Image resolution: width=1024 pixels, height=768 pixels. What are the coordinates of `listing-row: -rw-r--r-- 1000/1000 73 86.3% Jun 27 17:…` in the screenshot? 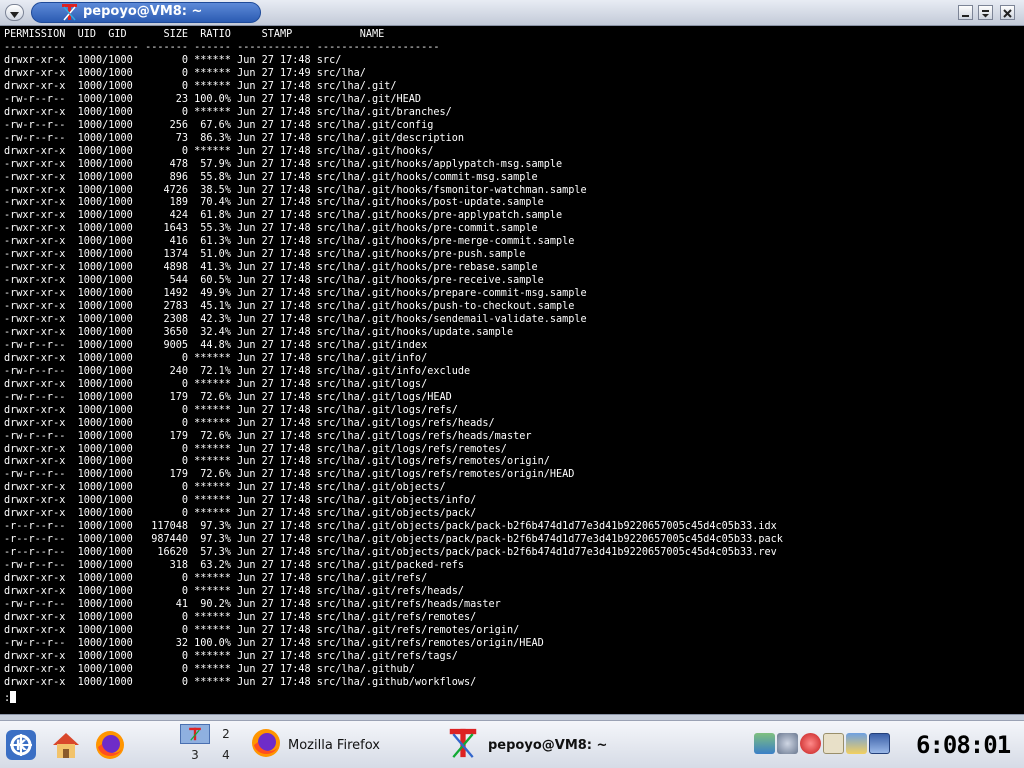 It's located at (234, 138).